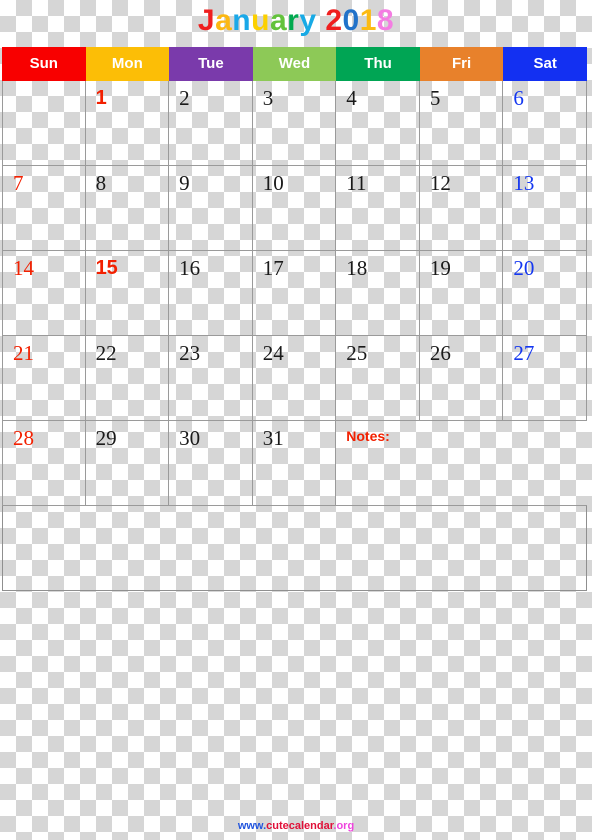 The height and width of the screenshot is (840, 592). I want to click on day-cell-2: 2, so click(211, 123).